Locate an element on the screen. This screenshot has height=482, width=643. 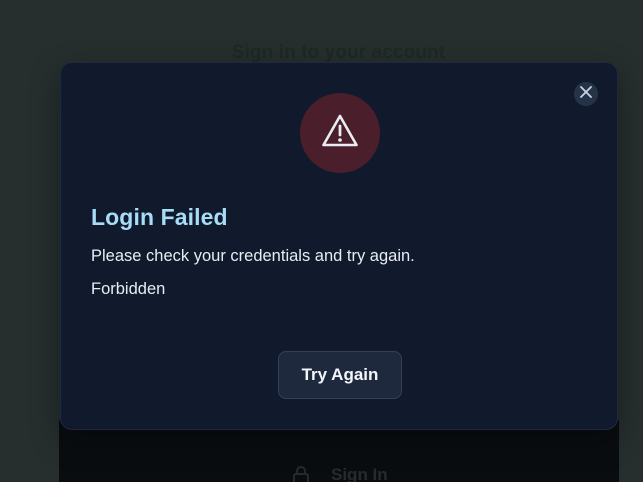
dialog-title: Login Failed is located at coordinates (159, 217).